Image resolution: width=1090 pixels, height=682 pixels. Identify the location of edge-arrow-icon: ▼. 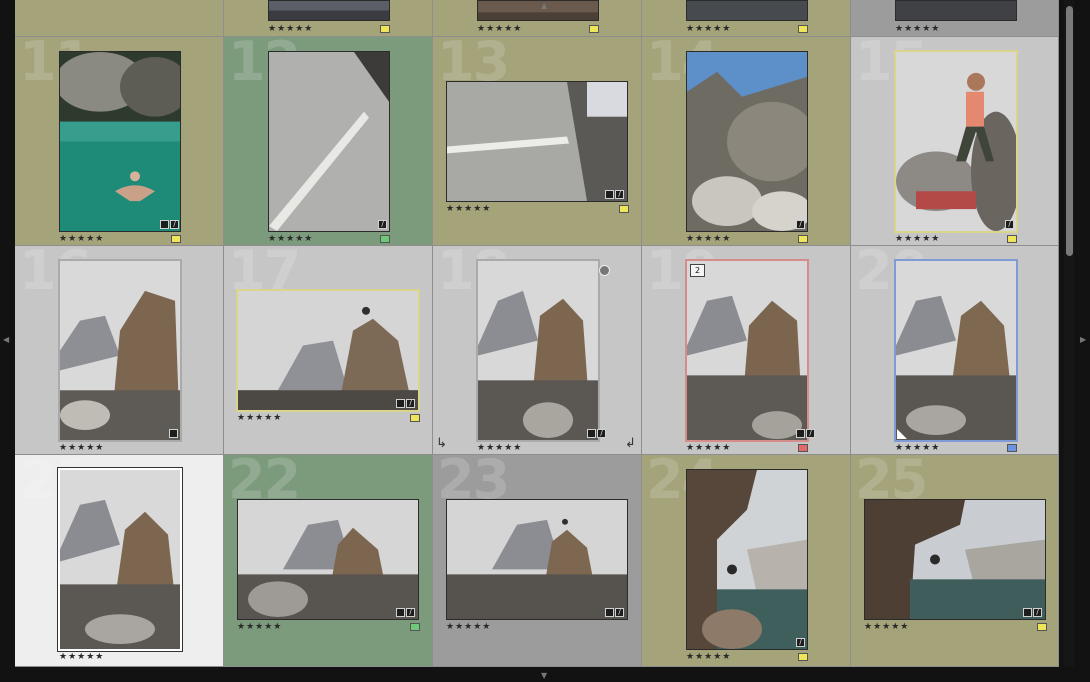
(544, 675).